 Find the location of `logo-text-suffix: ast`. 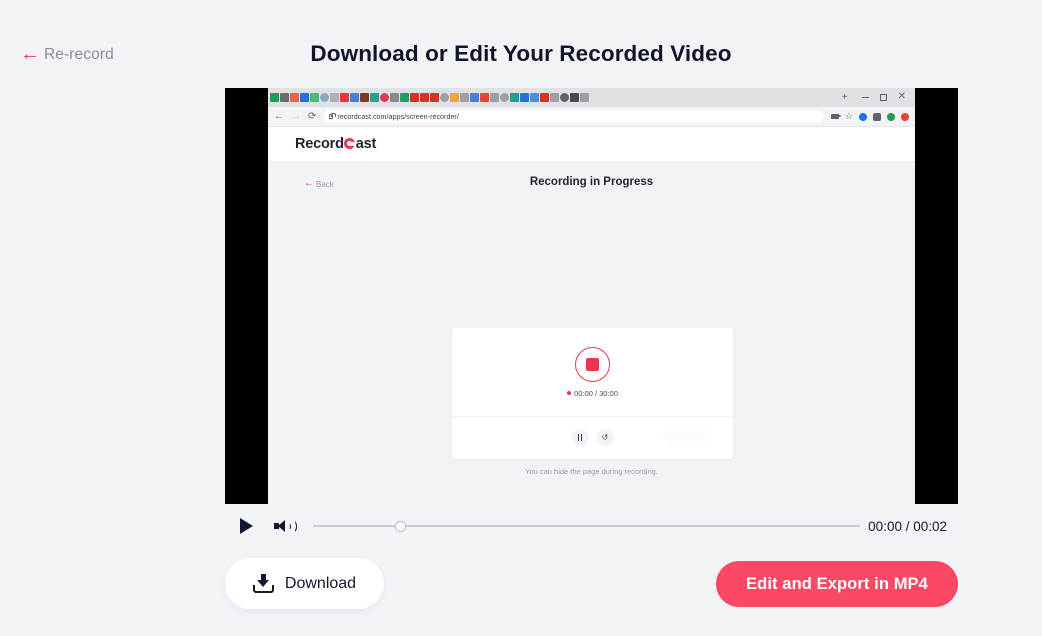

logo-text-suffix: ast is located at coordinates (366, 144).